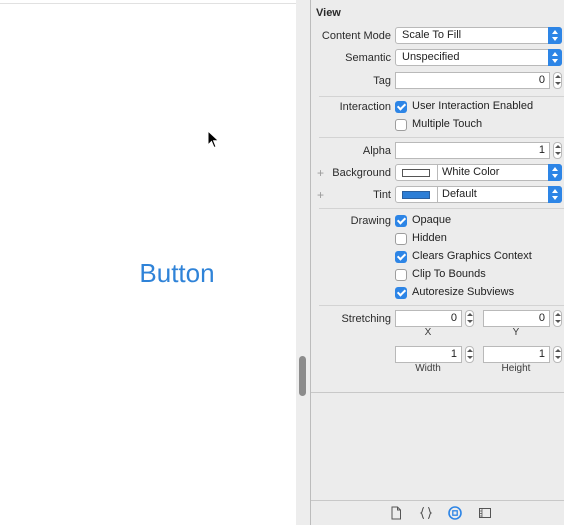 This screenshot has height=525, width=564. What do you see at coordinates (469, 318) in the screenshot?
I see `stretching-x-stepper` at bounding box center [469, 318].